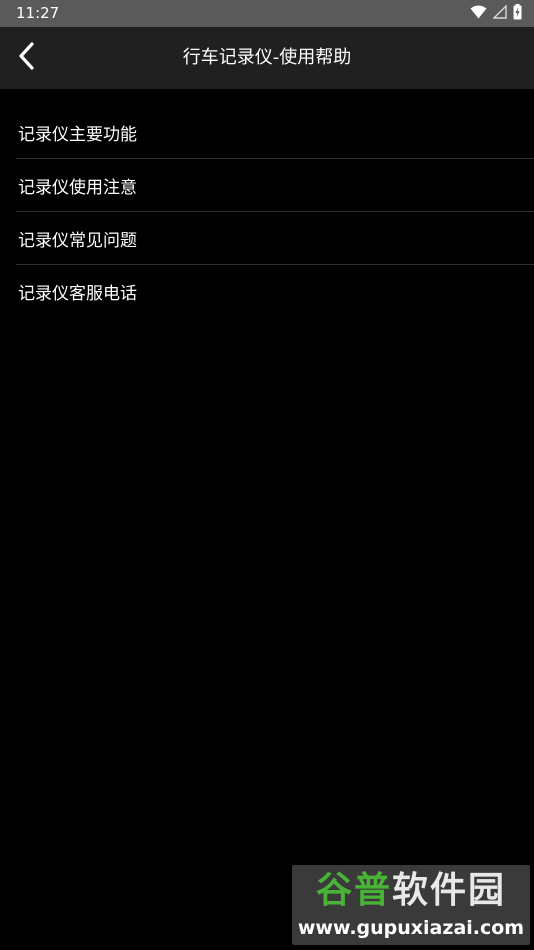 The height and width of the screenshot is (950, 534). I want to click on status-time: 11:27, so click(38, 13).